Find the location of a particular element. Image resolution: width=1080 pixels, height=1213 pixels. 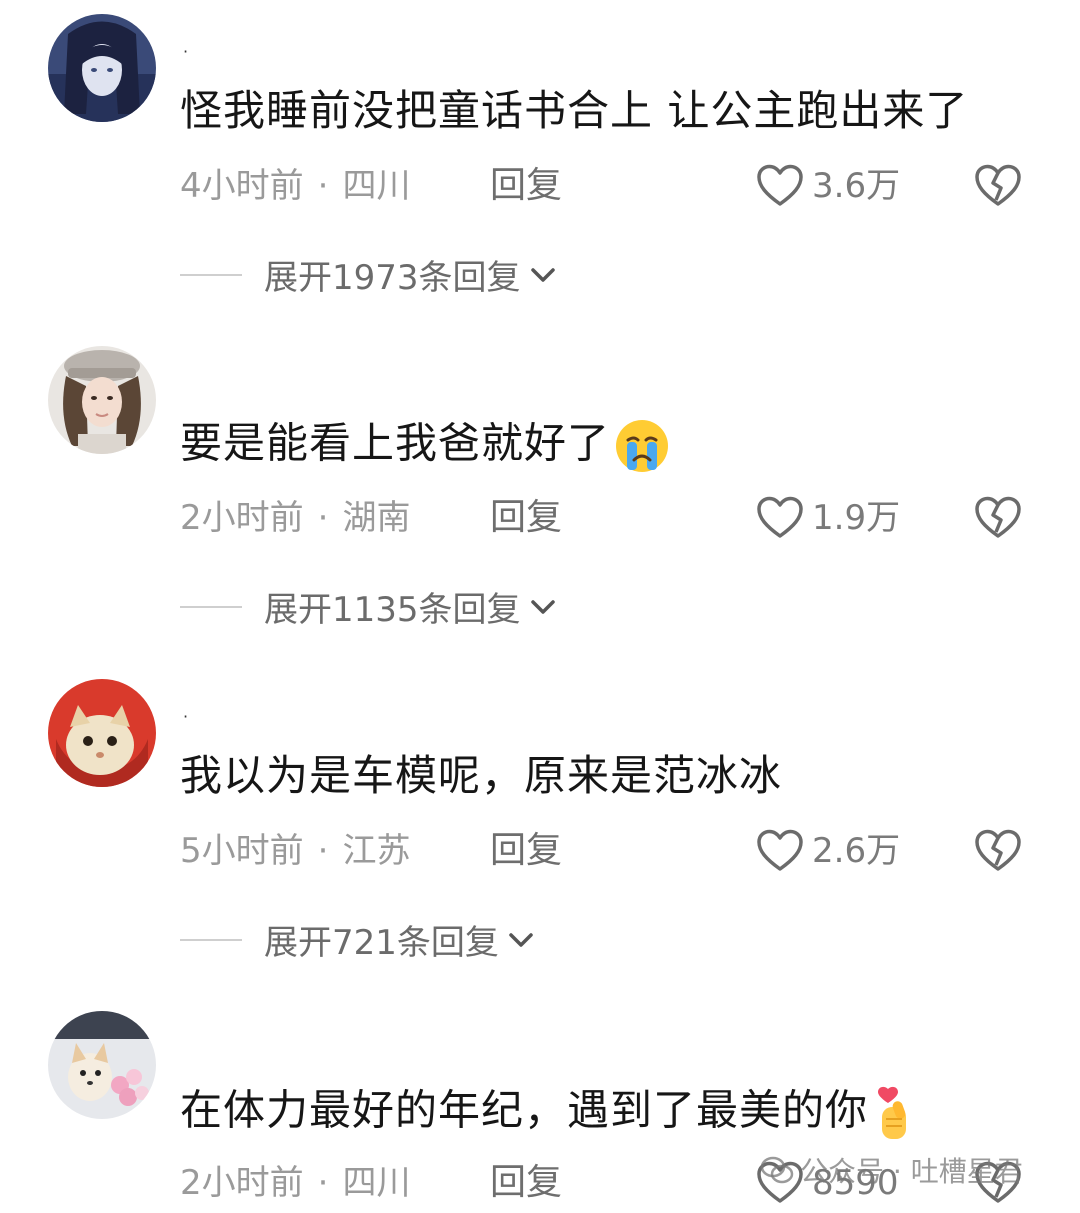

like-button: 3.6万 is located at coordinates (828, 186).